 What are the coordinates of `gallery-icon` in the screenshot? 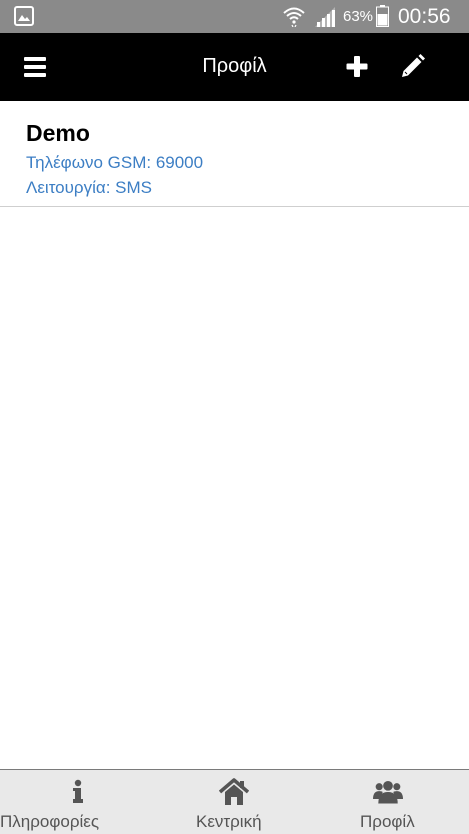 It's located at (24, 16).